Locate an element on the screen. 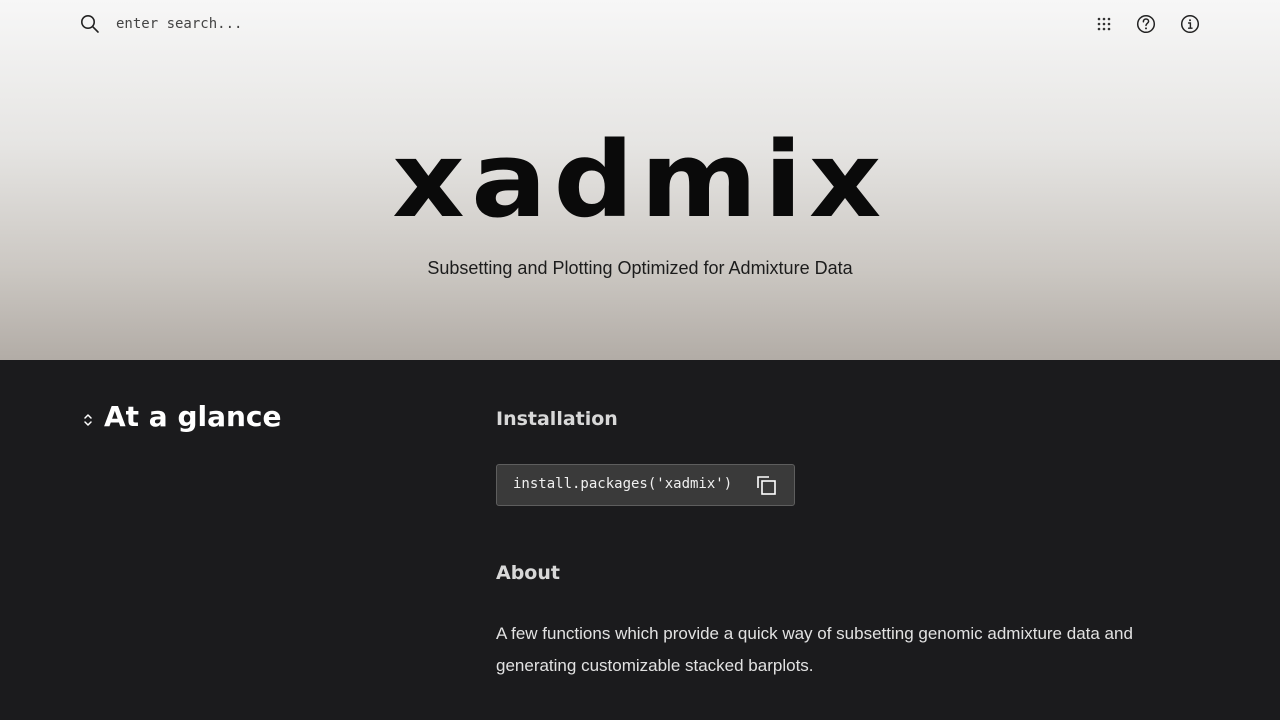 Image resolution: width=1280 pixels, height=720 pixels. search-icon is located at coordinates (90, 24).